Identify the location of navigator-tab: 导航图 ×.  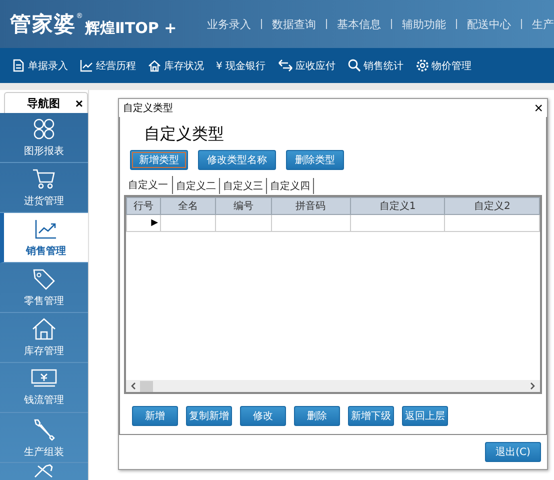
(46, 102).